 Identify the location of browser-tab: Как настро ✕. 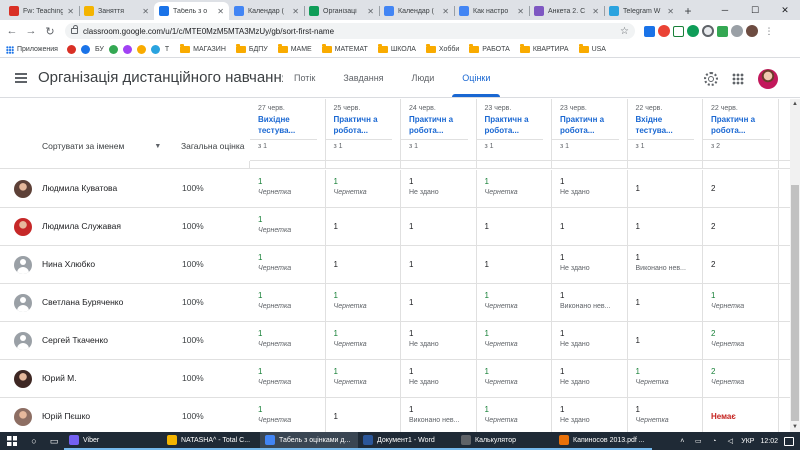
(491, 11).